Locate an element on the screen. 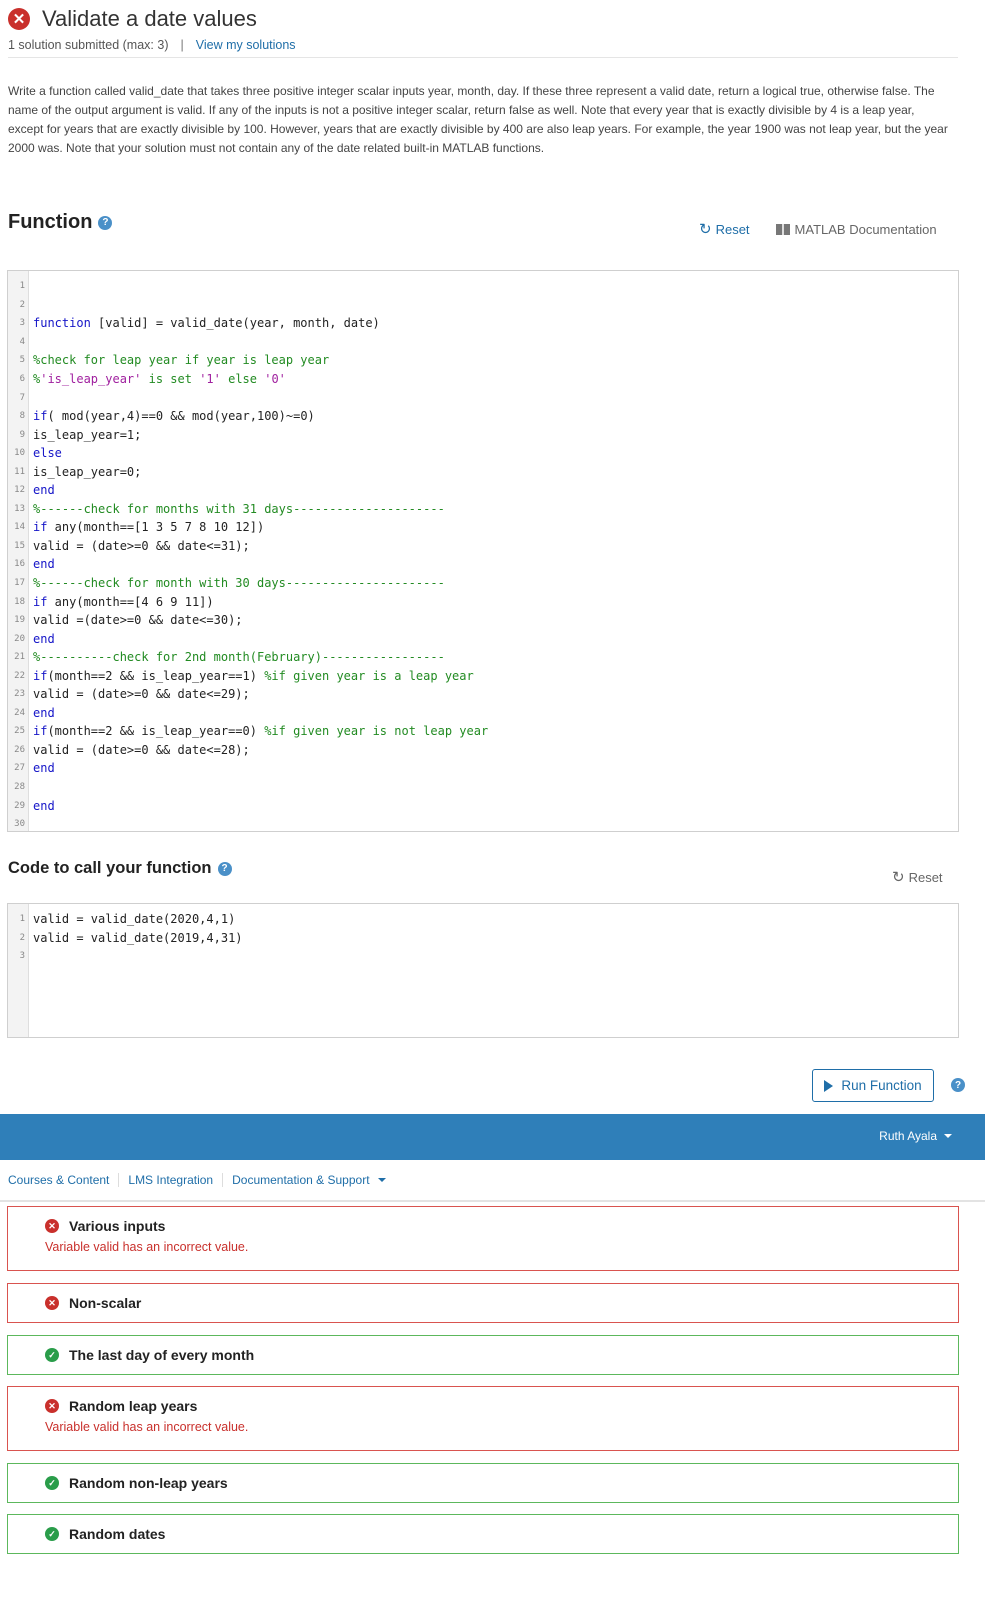 The height and width of the screenshot is (1600, 985). line-number: 20 is located at coordinates (19, 638).